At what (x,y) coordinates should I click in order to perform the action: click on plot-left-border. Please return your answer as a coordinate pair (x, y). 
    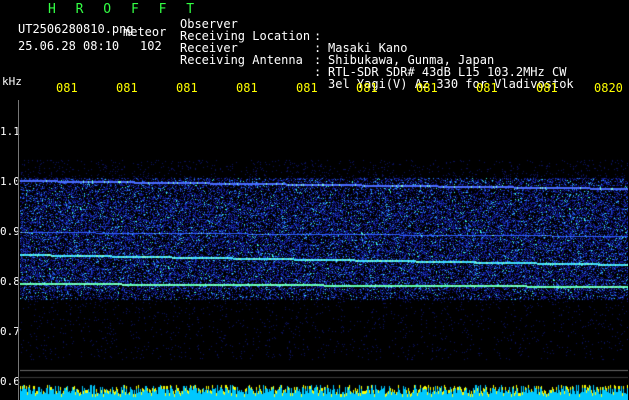
    Looking at the image, I should click on (18, 250).